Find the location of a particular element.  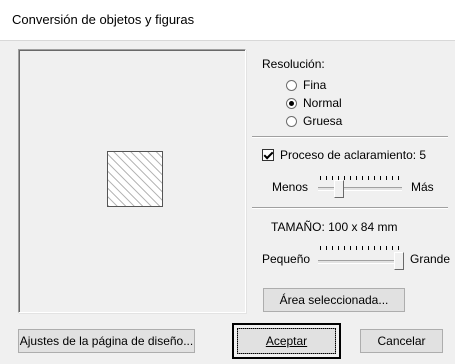

clarify-min-label: Menos is located at coordinates (290, 187).